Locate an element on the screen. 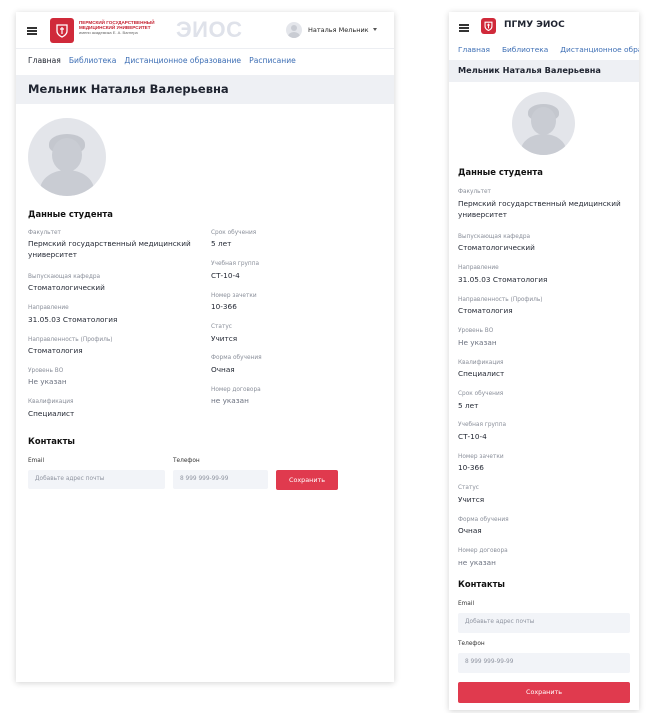 This screenshot has height=713, width=649. user-name: Наталья Мельник is located at coordinates (338, 30).